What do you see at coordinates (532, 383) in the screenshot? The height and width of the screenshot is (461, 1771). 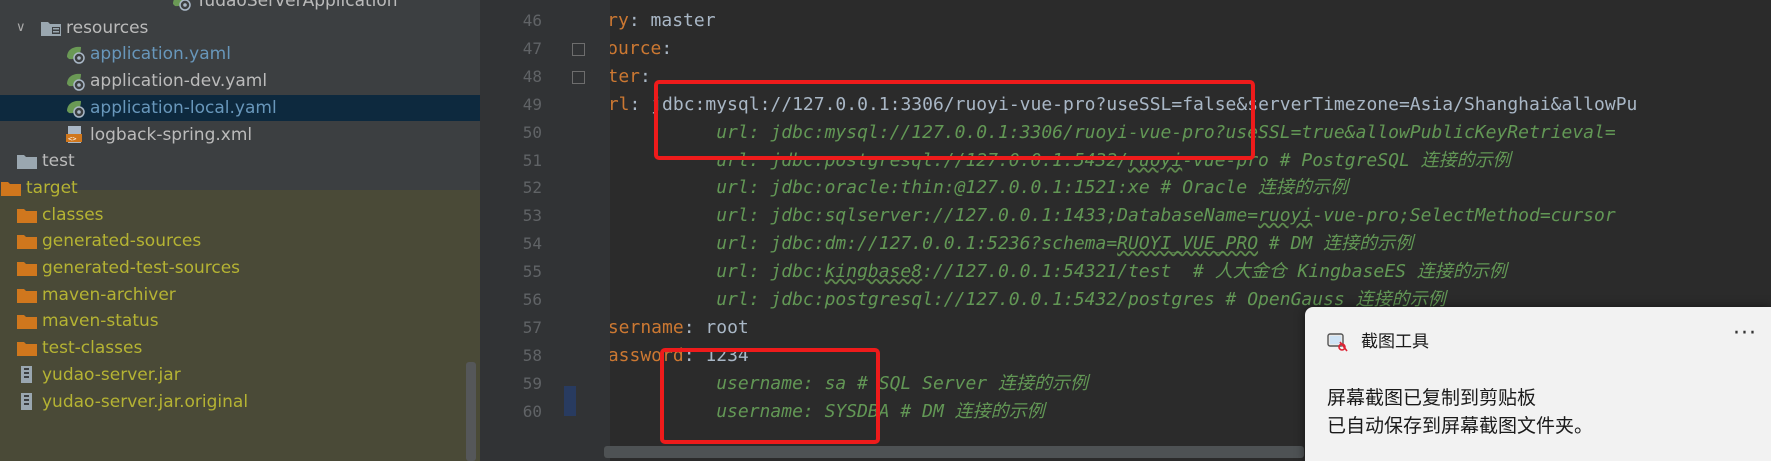 I see `line-number: 59` at bounding box center [532, 383].